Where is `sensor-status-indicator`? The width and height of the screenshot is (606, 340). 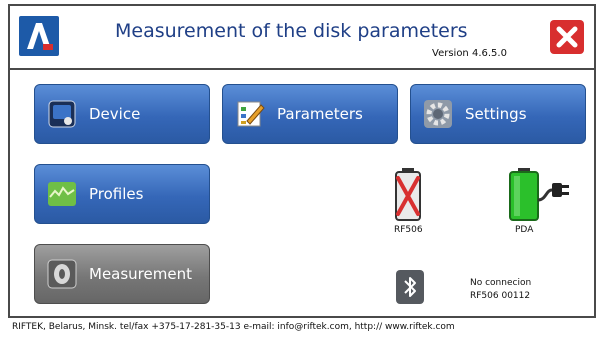
sensor-status-indicator is located at coordinates (408, 194).